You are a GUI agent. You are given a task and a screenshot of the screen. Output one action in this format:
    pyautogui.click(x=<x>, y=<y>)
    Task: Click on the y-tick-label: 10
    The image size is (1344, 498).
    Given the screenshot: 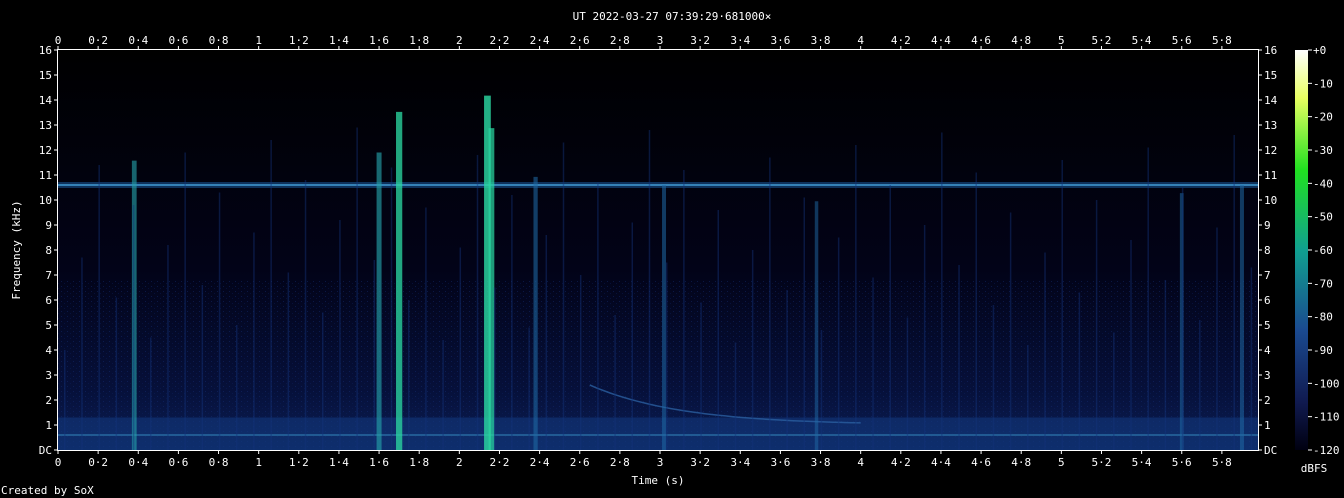 What is the action you would take?
    pyautogui.click(x=45, y=200)
    